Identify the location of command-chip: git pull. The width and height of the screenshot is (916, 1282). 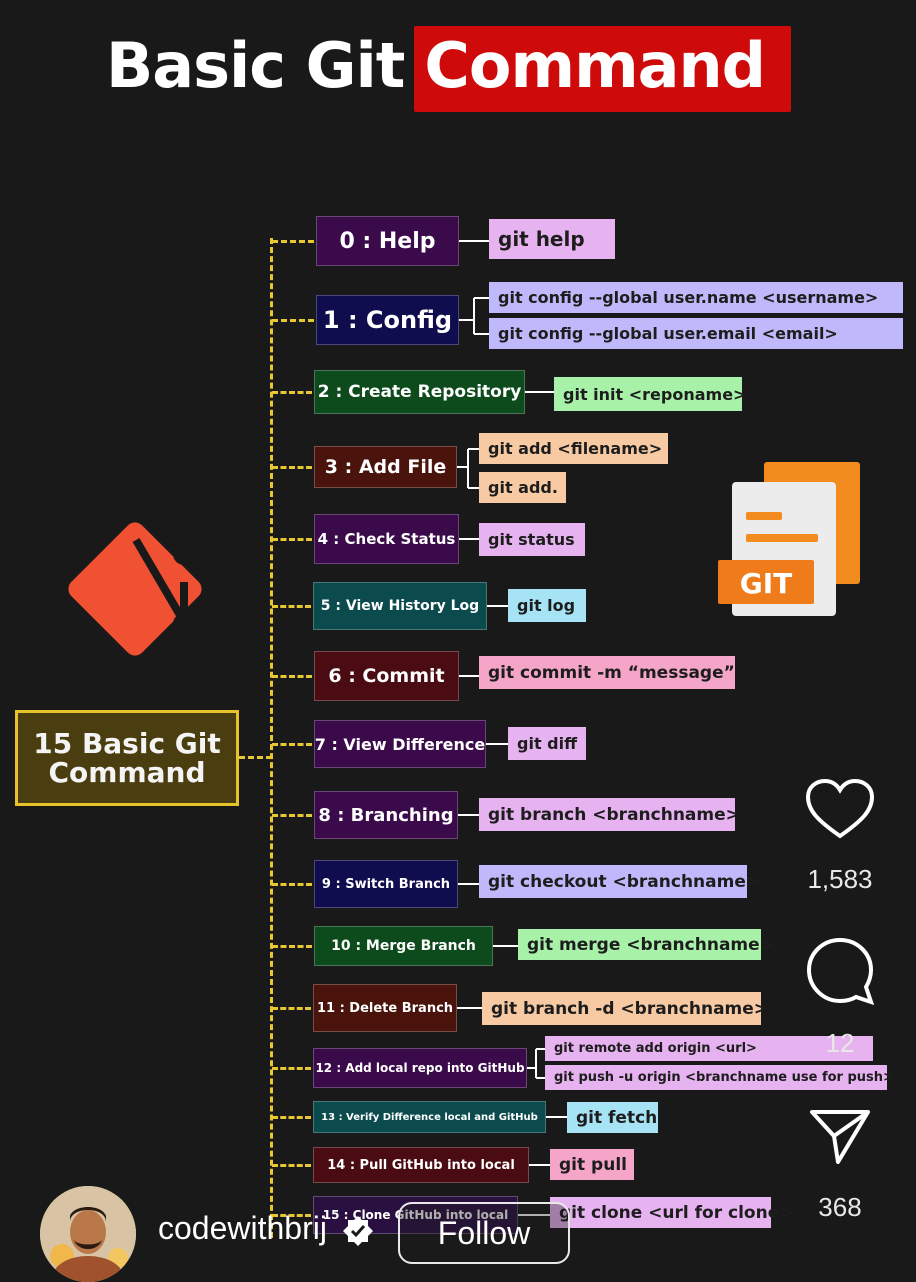
(592, 1164).